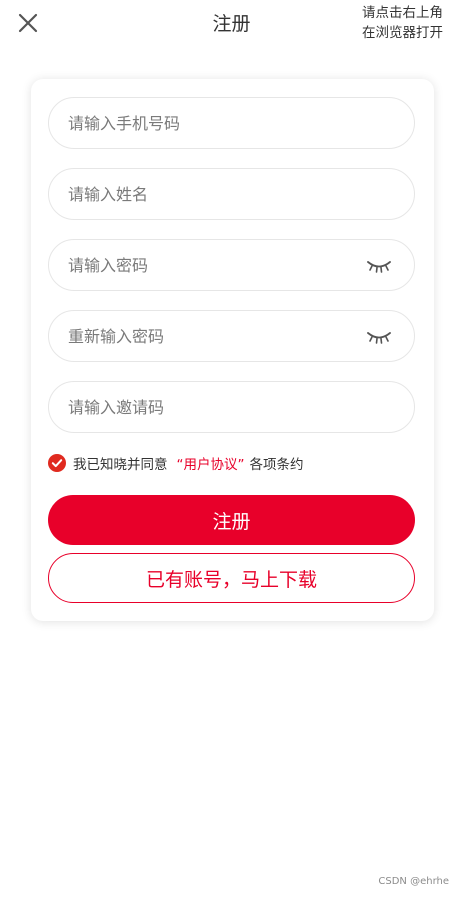  Describe the element at coordinates (402, 33) in the screenshot. I see `hint-line-2: 在浏览器打开` at that location.